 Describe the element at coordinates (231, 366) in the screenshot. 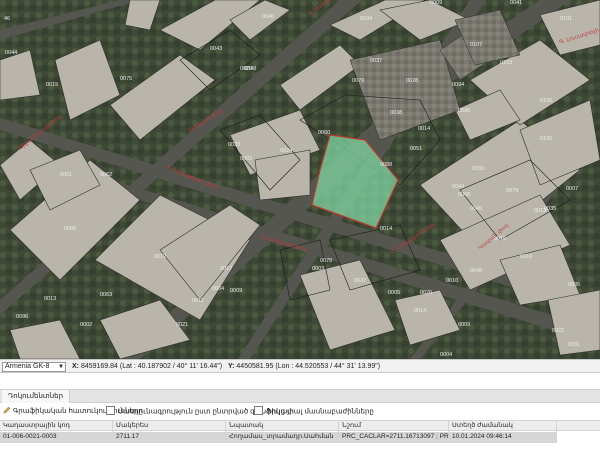

I see `y-label: Y:` at that location.